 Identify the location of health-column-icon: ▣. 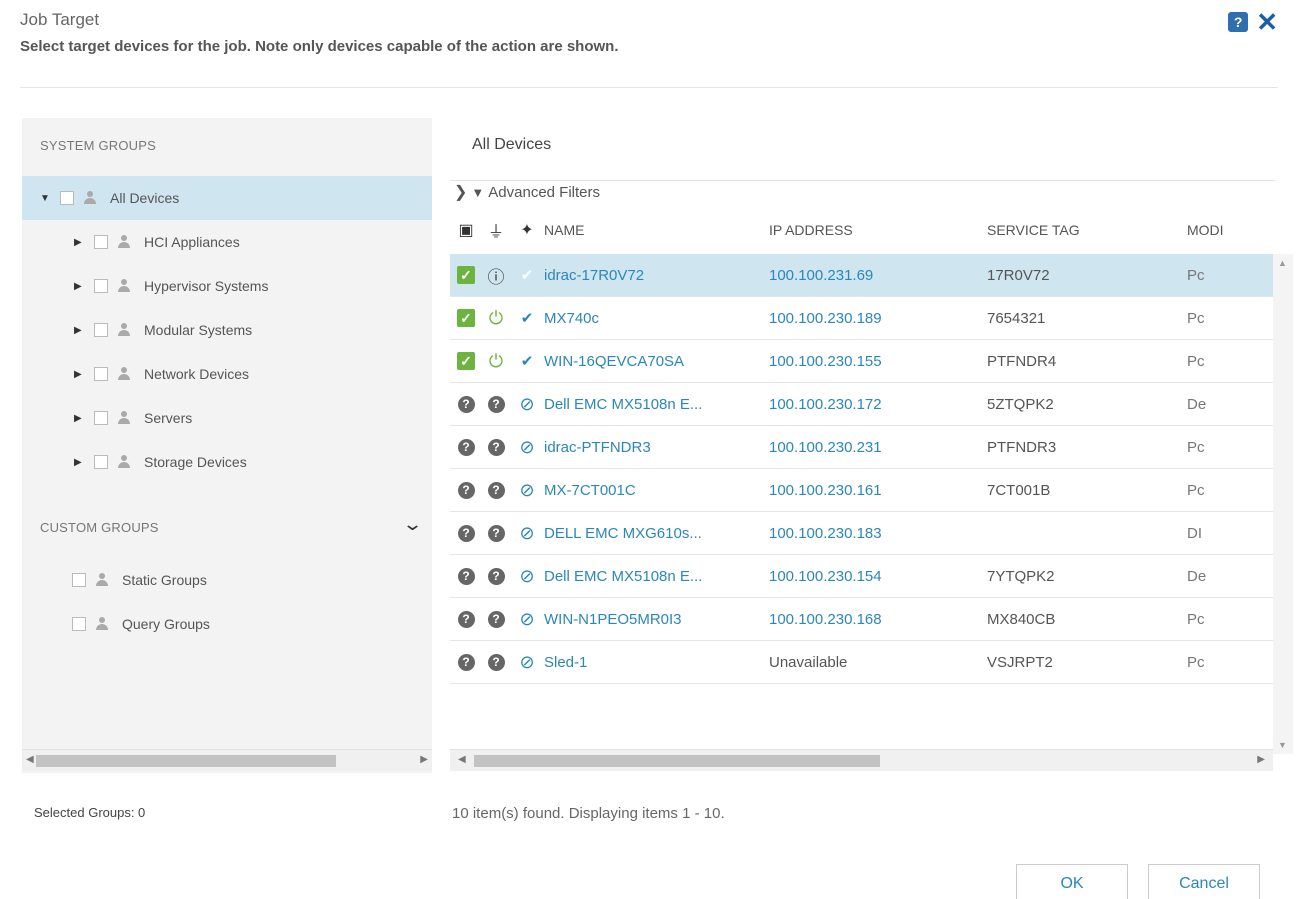
(466, 230).